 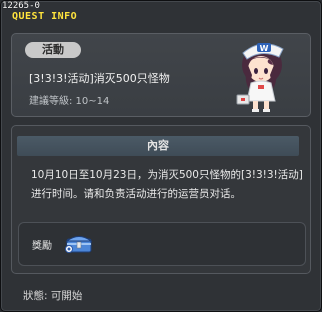 What do you see at coordinates (79, 243) in the screenshot?
I see `treasure-chest-icon` at bounding box center [79, 243].